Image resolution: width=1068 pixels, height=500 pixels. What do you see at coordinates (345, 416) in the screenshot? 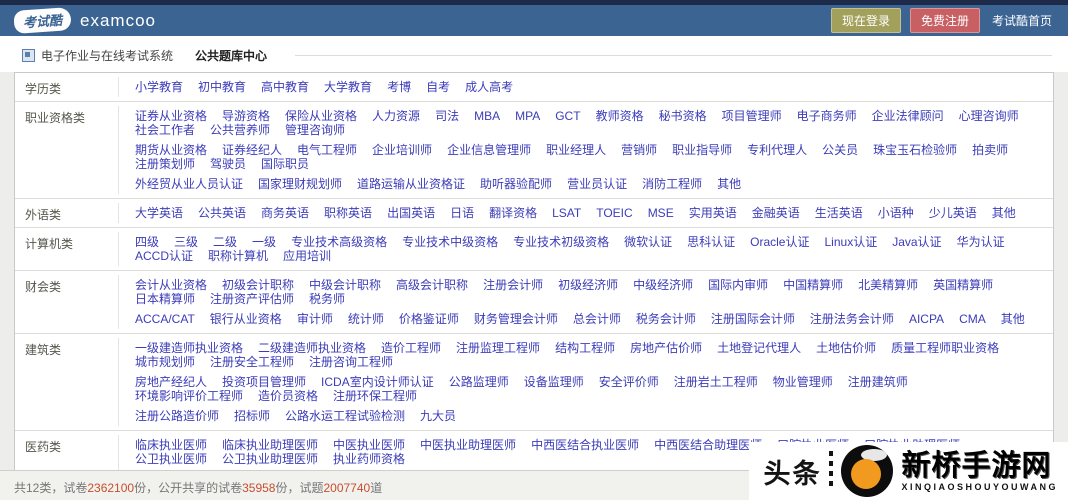
I see `category-link: 公路水运工程试验检测` at bounding box center [345, 416].